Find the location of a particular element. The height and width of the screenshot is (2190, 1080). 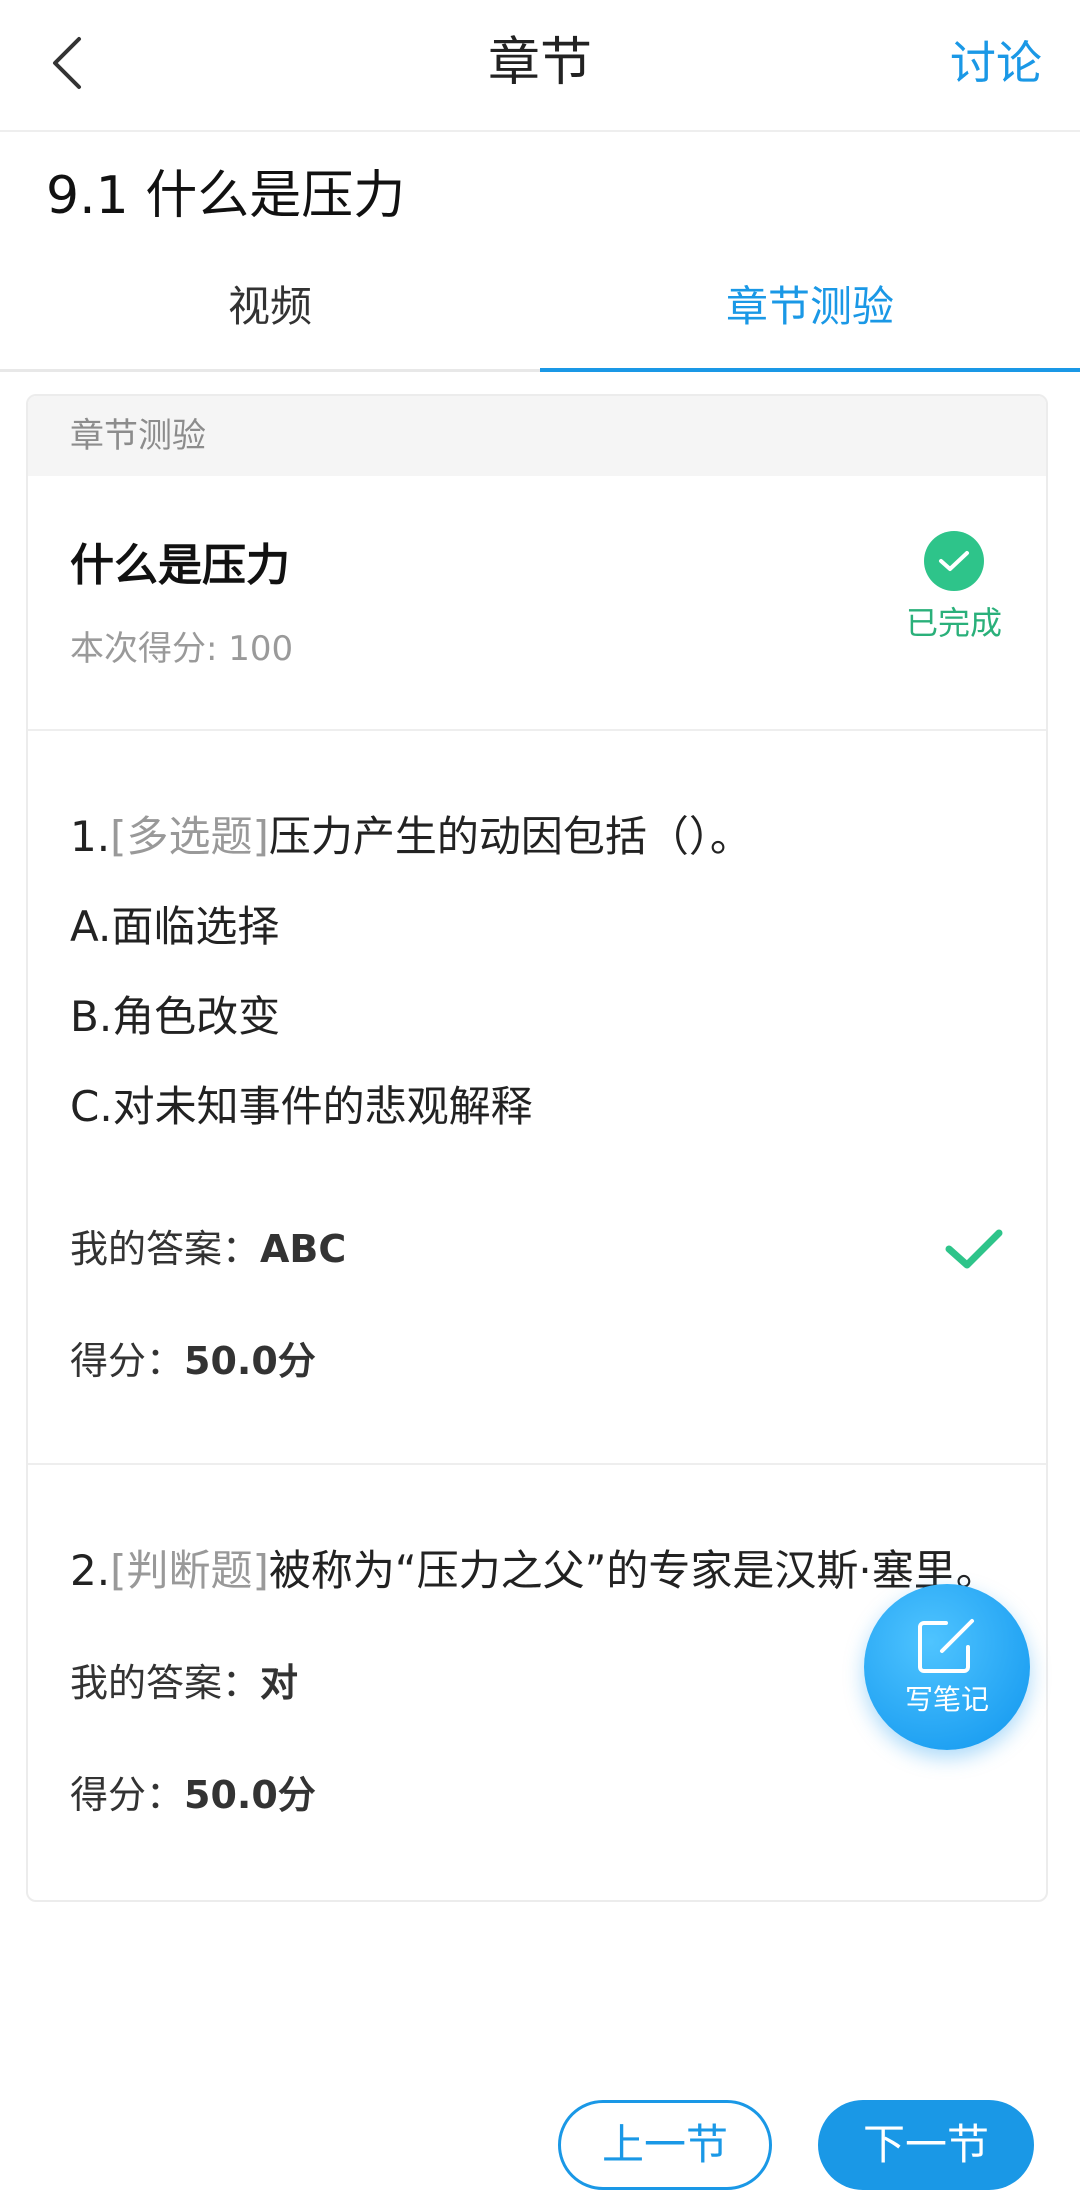

question-stem: 2.[判断题]被称为“压力之父”的专家是汉斯·塞里。 is located at coordinates (534, 1571).